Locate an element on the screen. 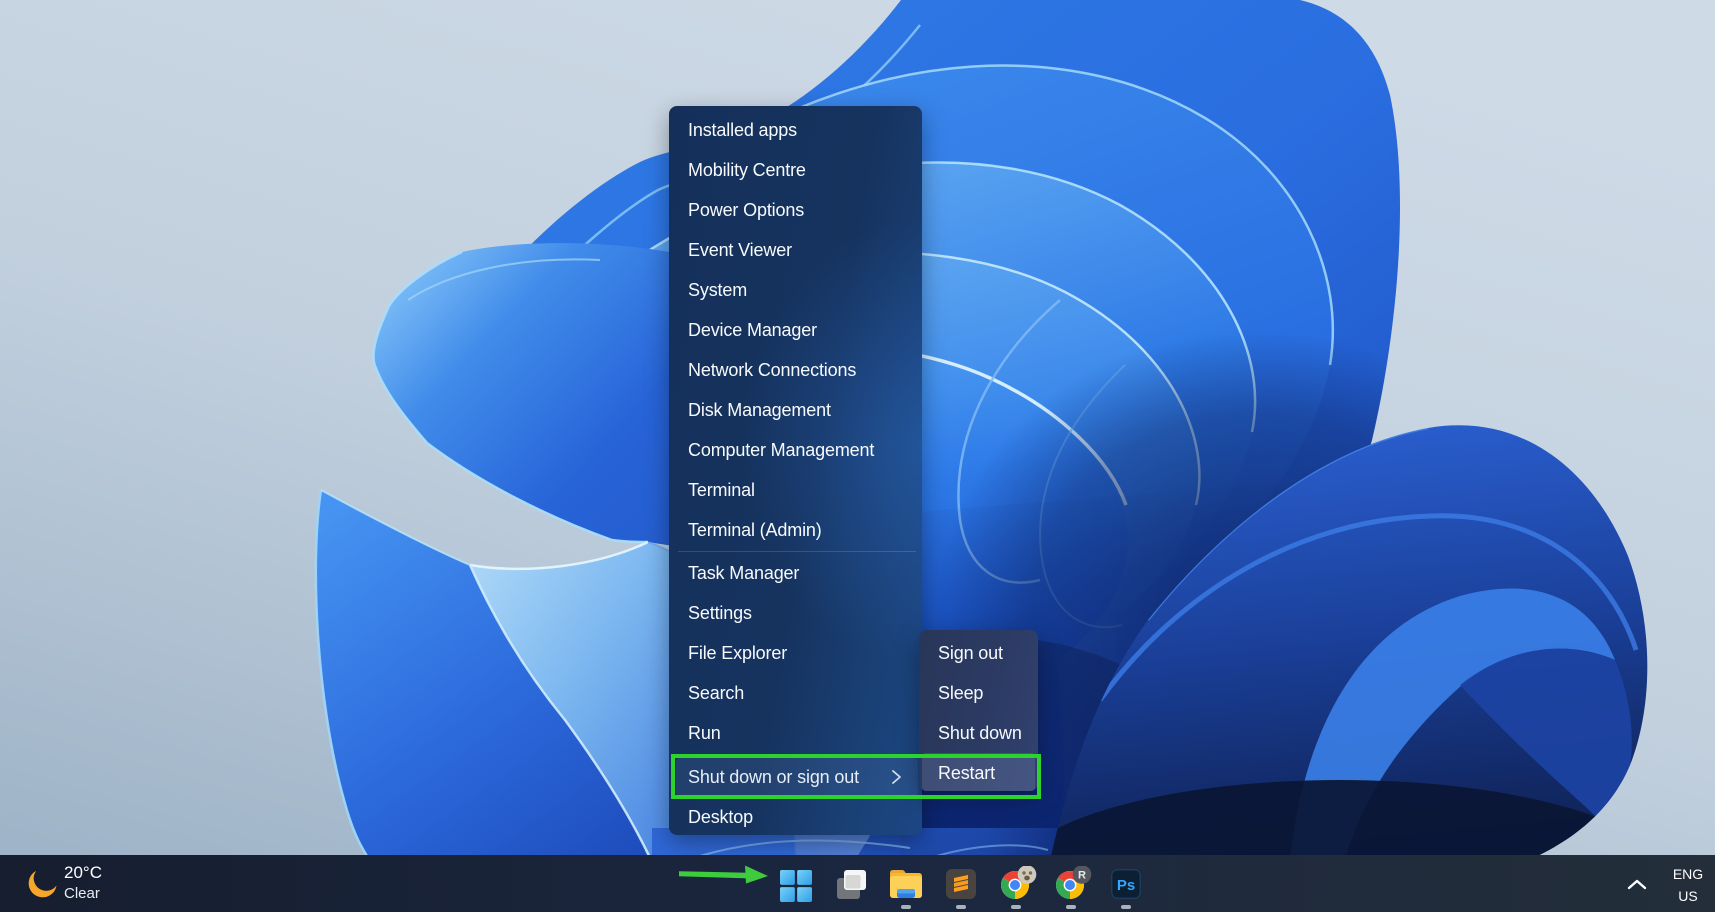 This screenshot has width=1715, height=912. svg-text: Ps is located at coordinates (1126, 885).